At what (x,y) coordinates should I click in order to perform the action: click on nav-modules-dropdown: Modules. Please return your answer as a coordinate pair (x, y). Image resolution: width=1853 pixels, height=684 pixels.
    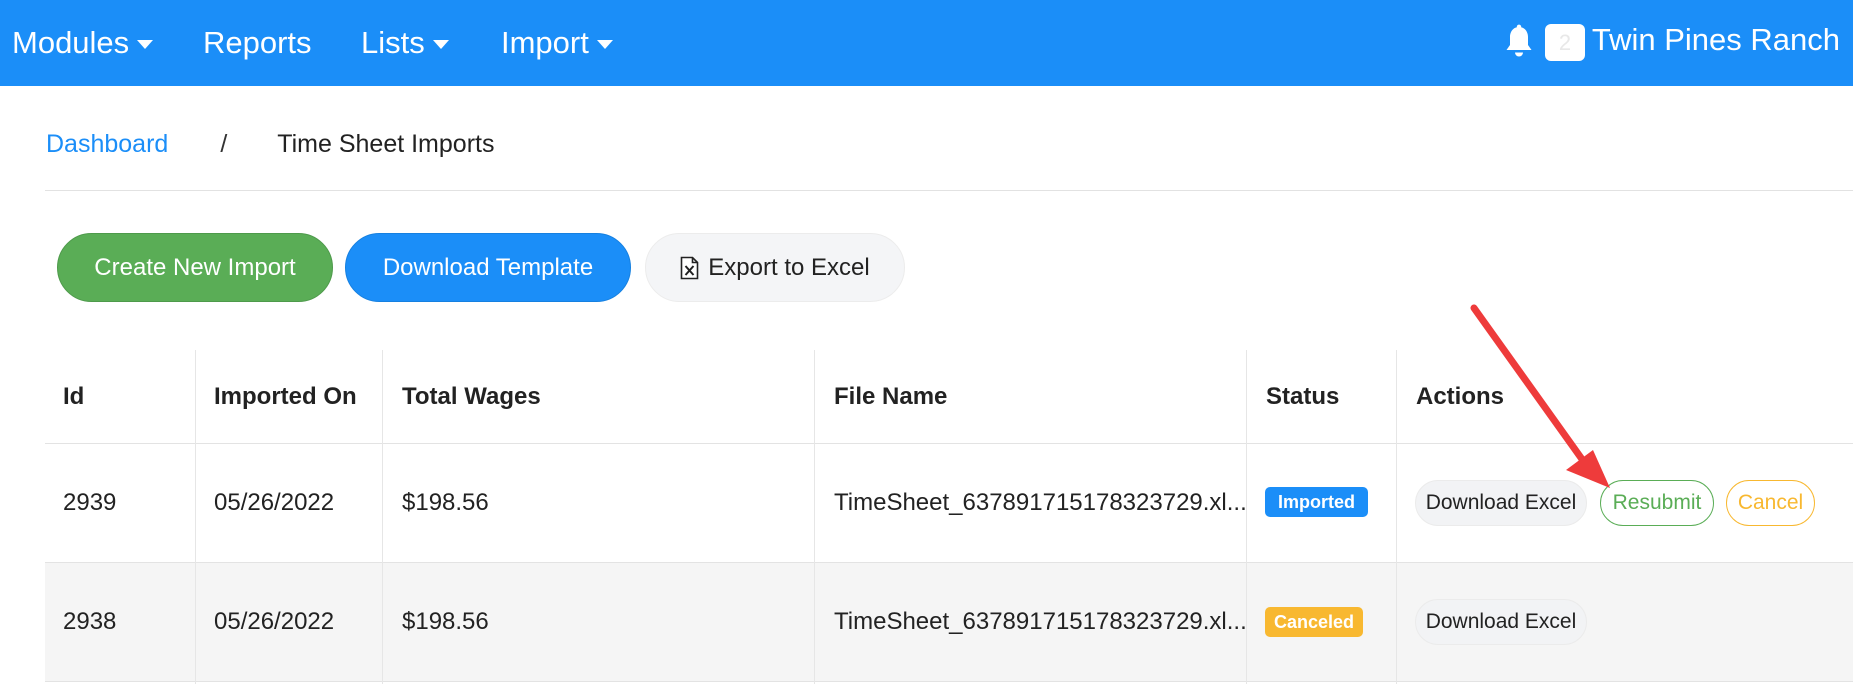
    Looking at the image, I should click on (83, 43).